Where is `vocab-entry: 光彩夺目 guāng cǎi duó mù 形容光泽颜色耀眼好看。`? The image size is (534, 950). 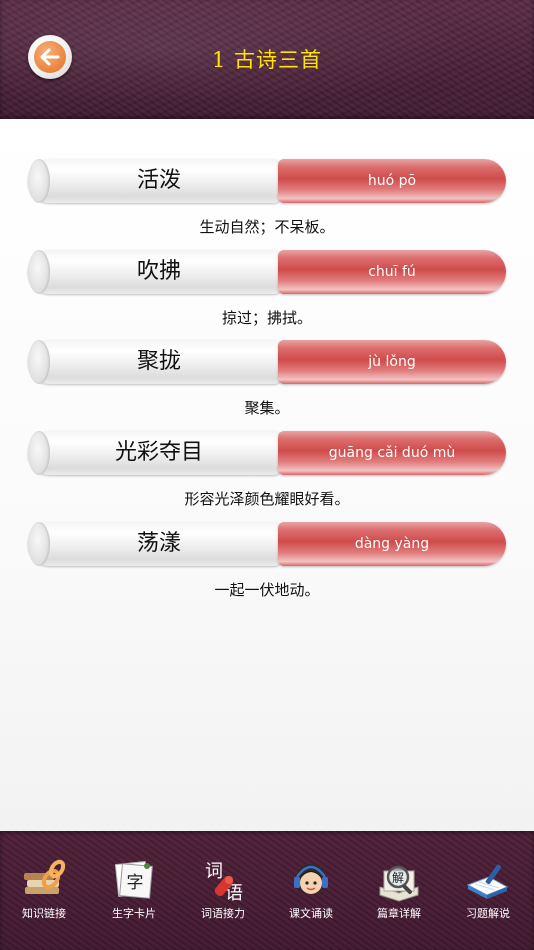 vocab-entry: 光彩夺目 guāng cǎi duó mù 形容光泽颜色耀眼好看。 is located at coordinates (267, 449).